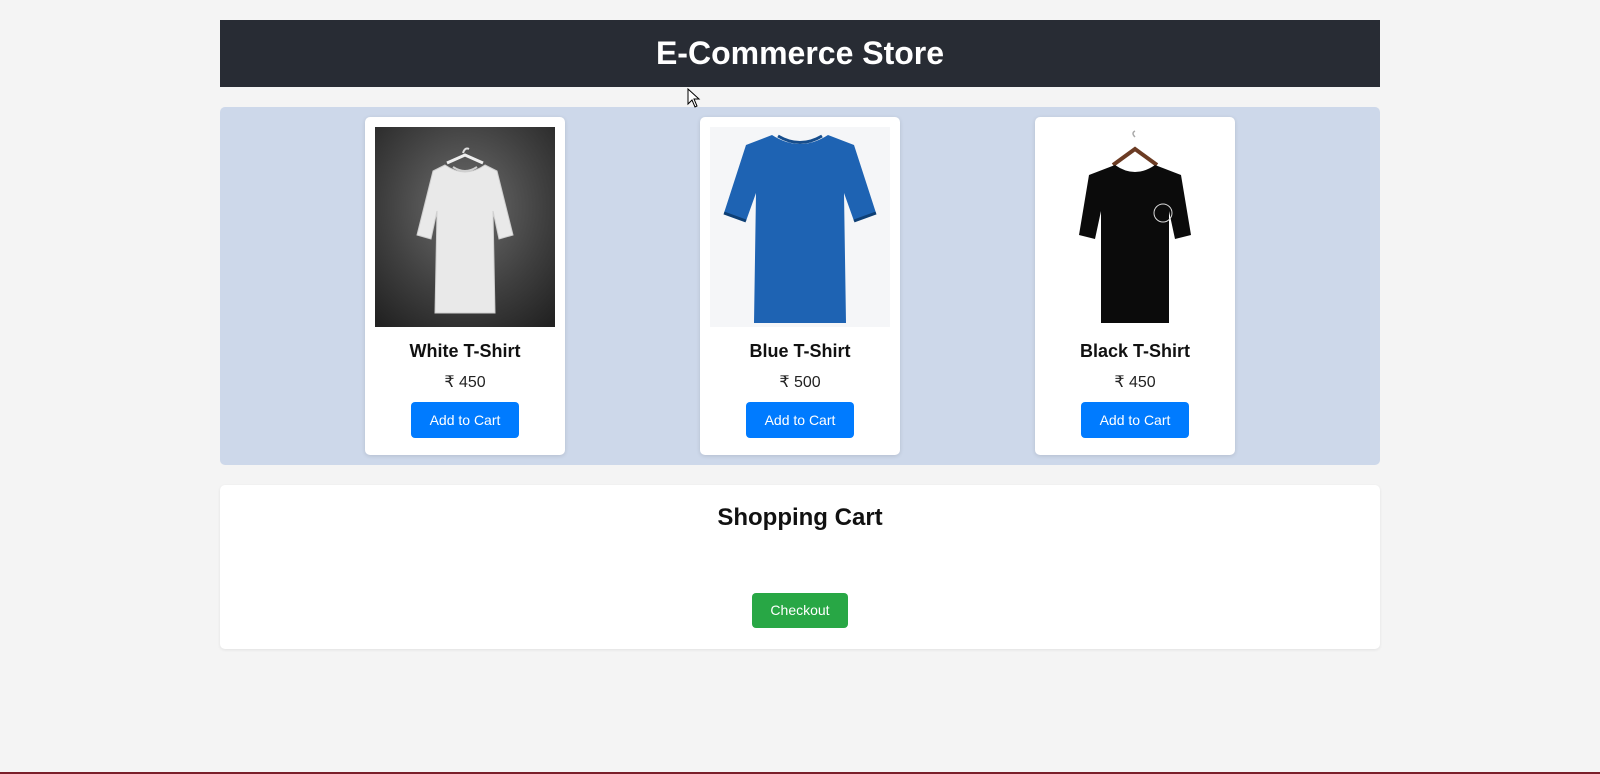 The height and width of the screenshot is (774, 1600). Describe the element at coordinates (465, 227) in the screenshot. I see `white-tshirt-image` at that location.